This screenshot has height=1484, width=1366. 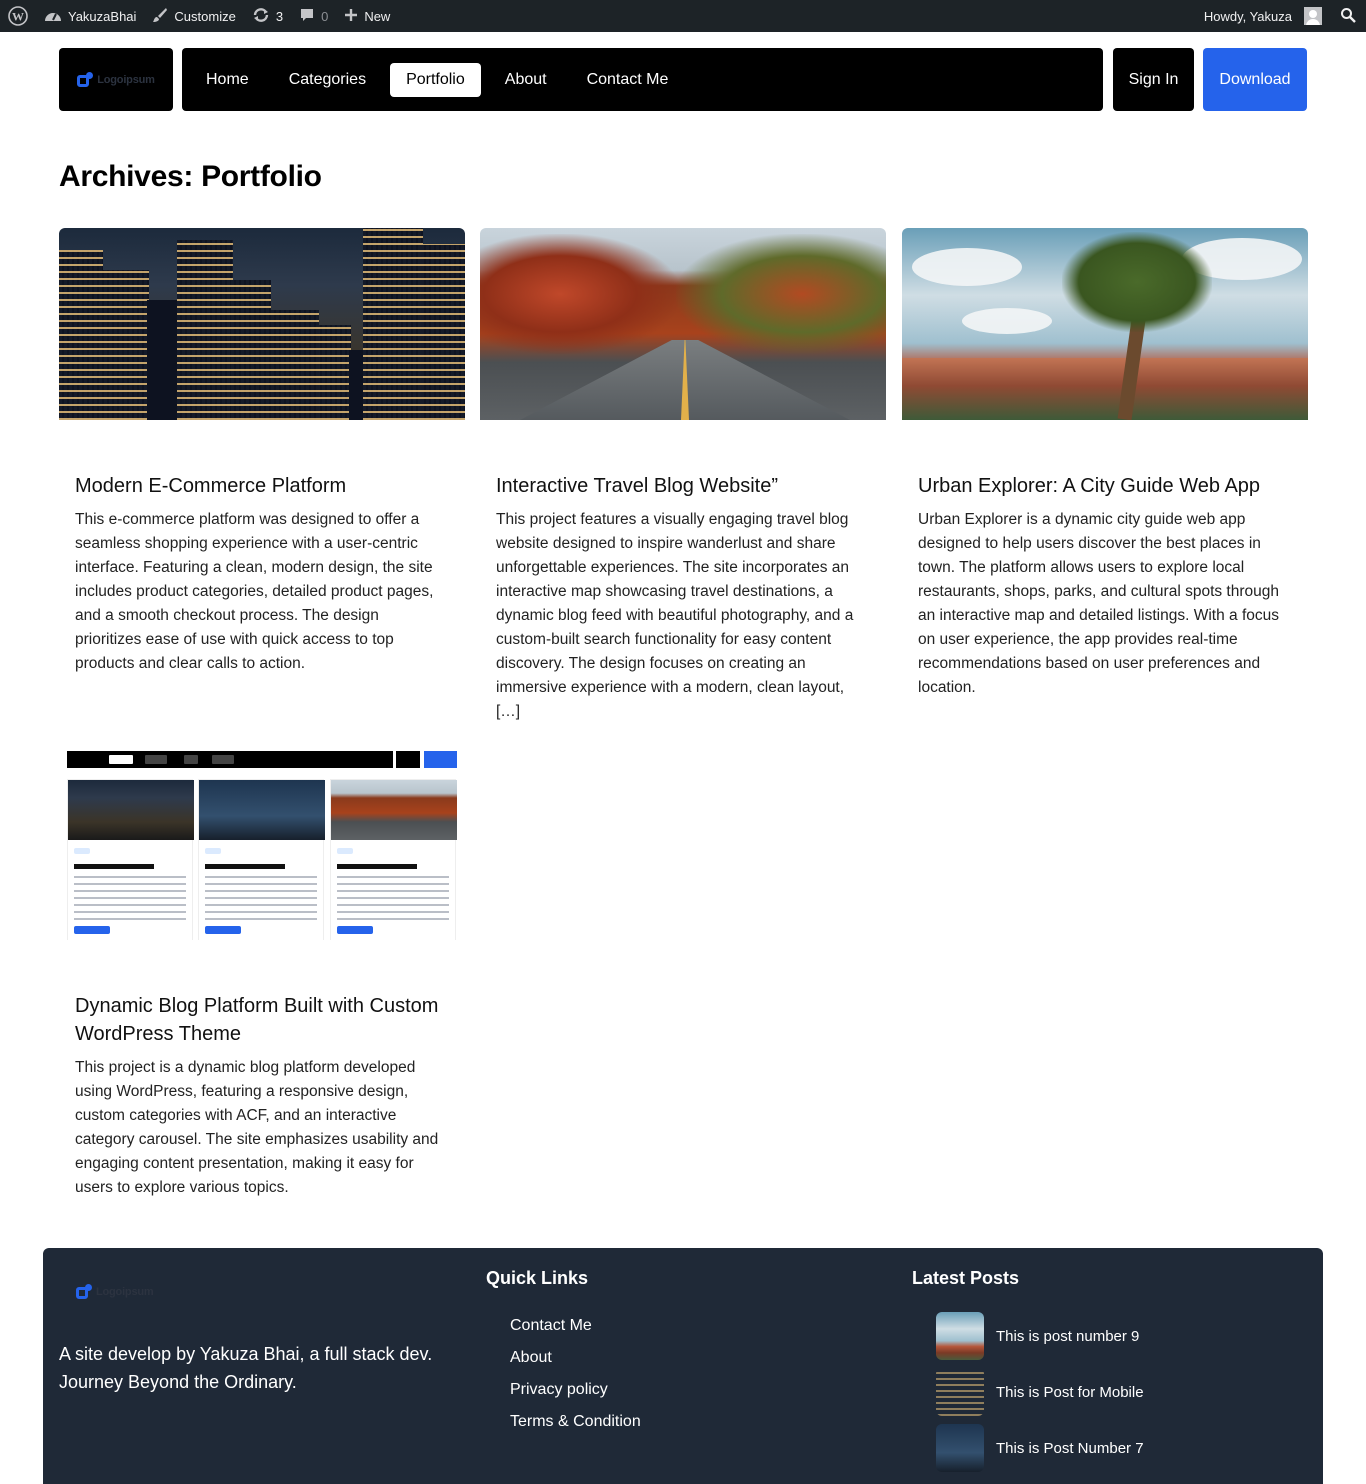 I want to click on avatar, so click(x=1313, y=16).